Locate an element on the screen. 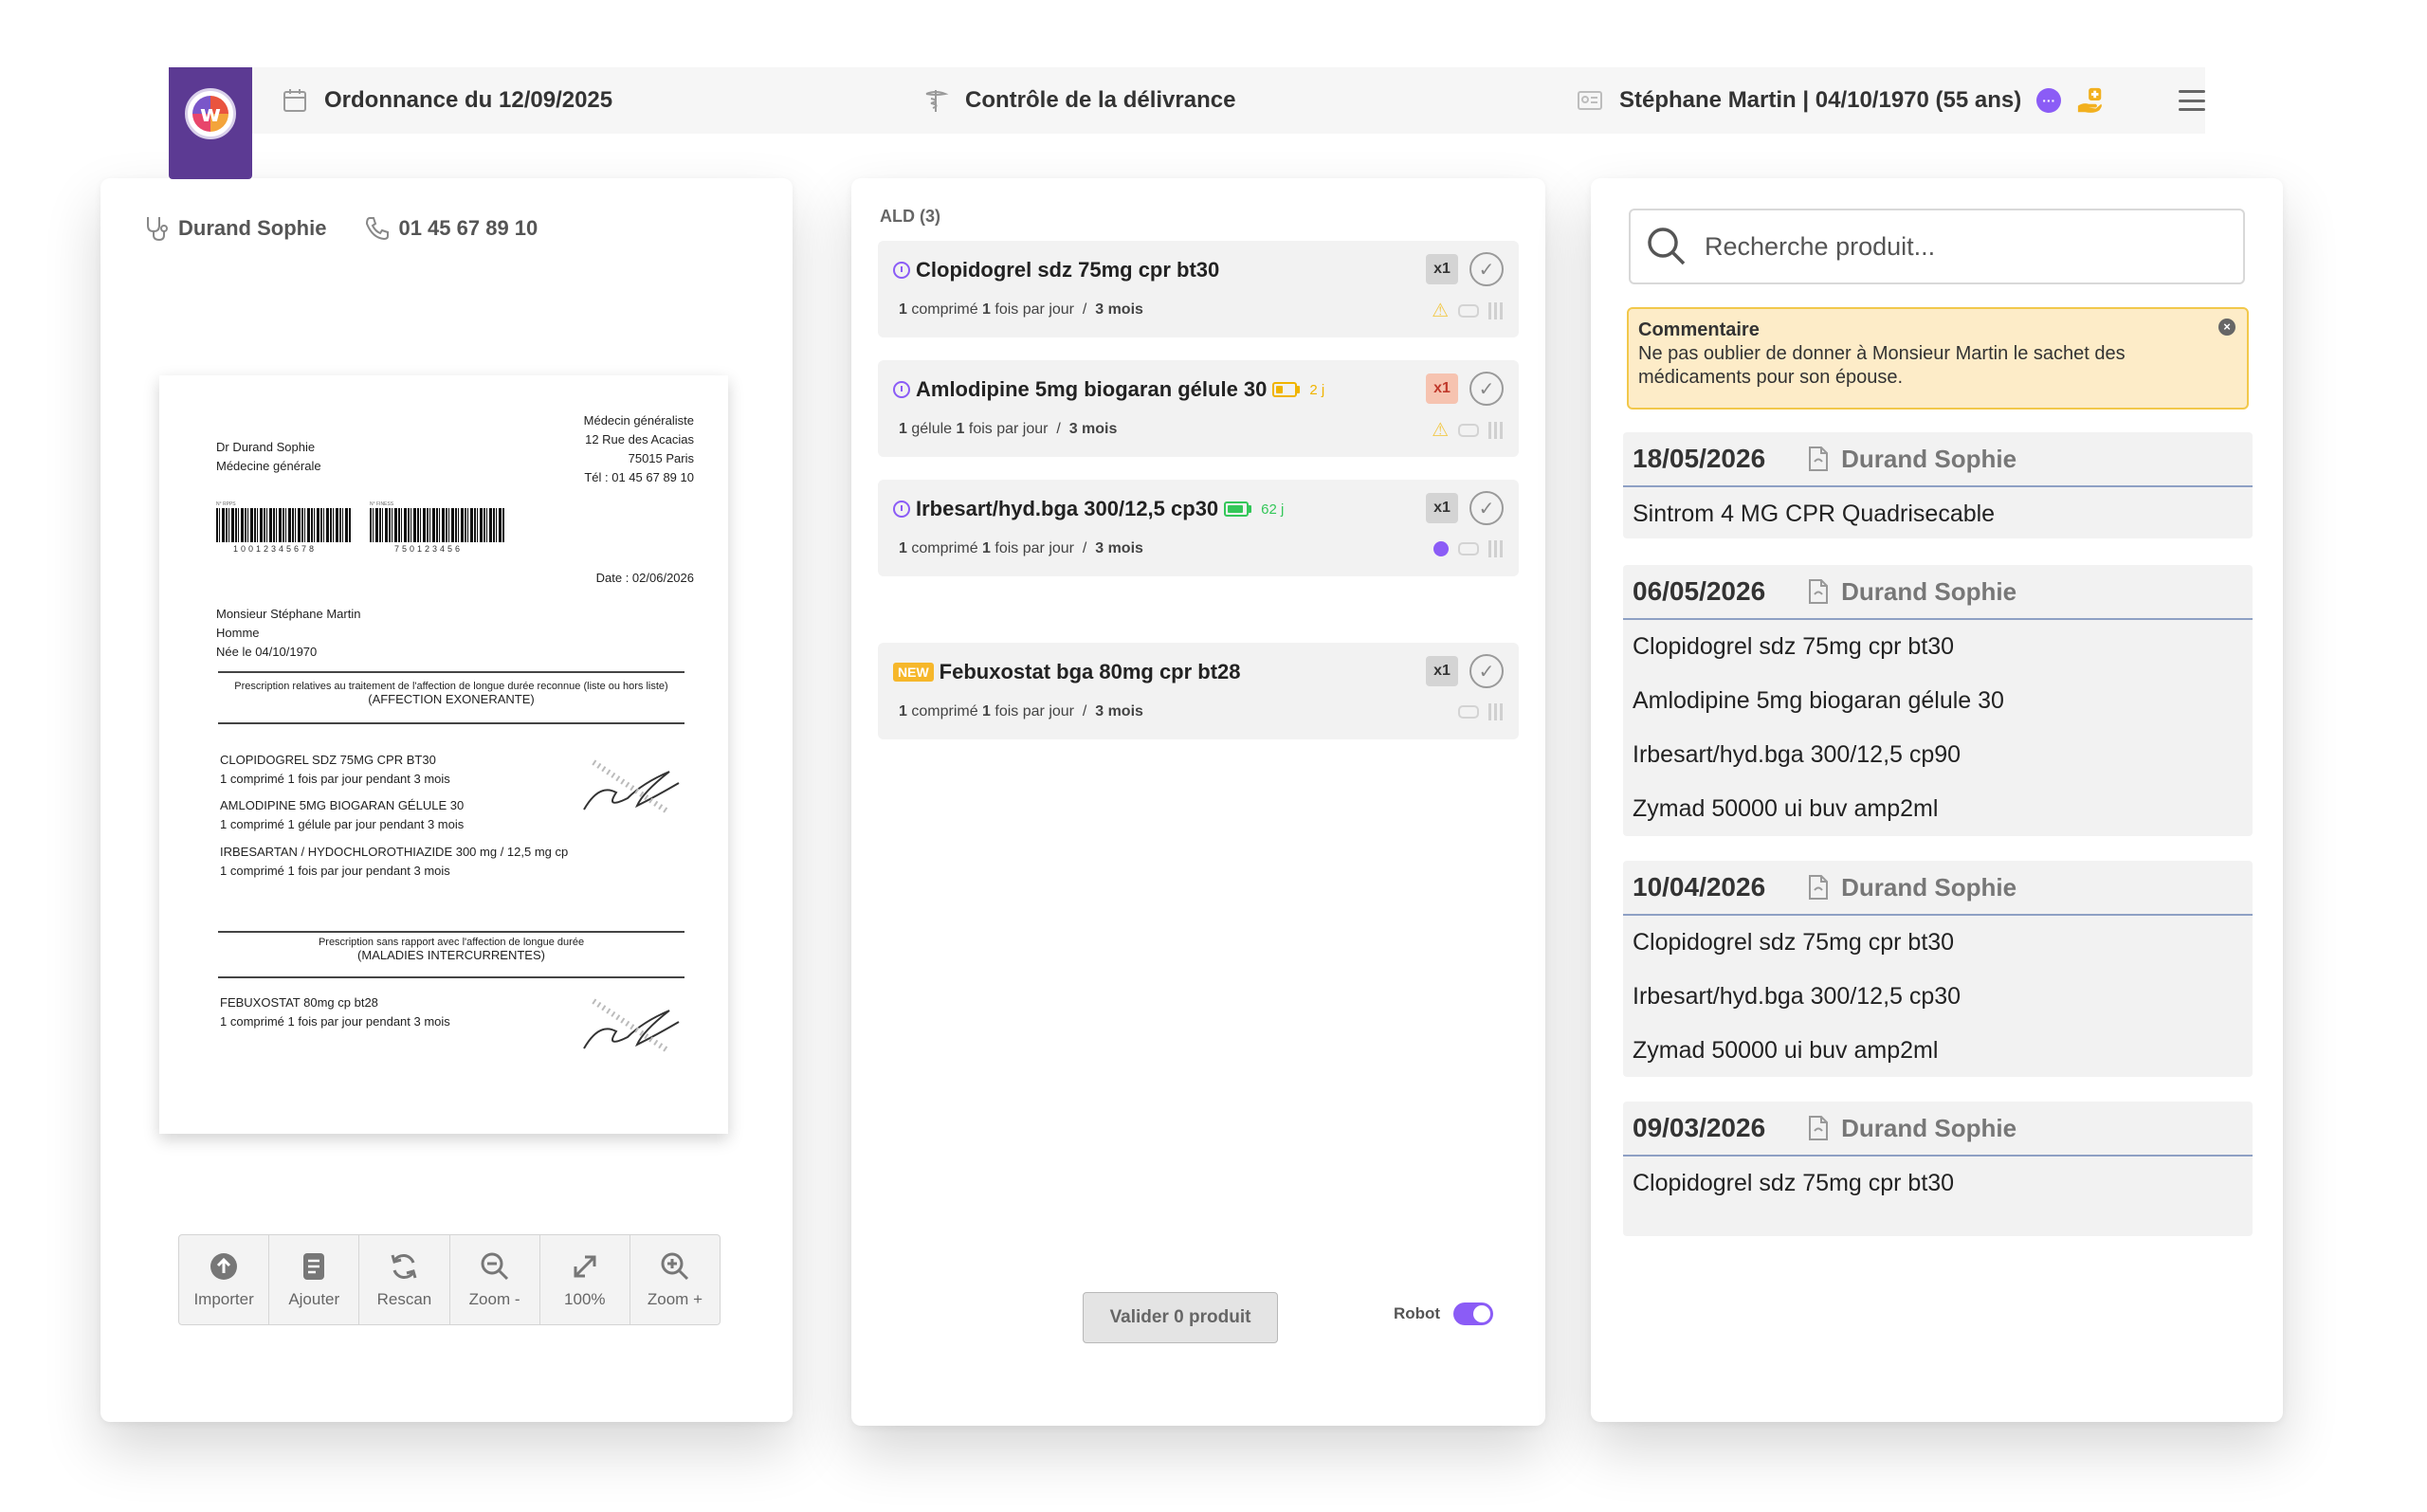 The width and height of the screenshot is (2427, 1512). zoom-reset-button: 100% is located at coordinates (585, 1280).